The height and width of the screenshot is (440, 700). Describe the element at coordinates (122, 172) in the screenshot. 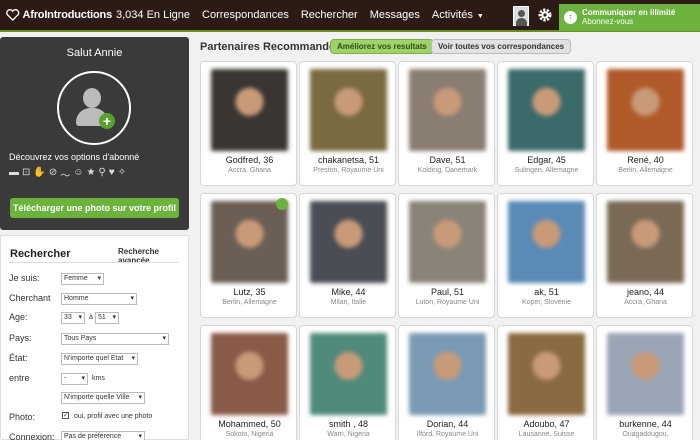

I see `magic-wand-icon: ✧` at that location.